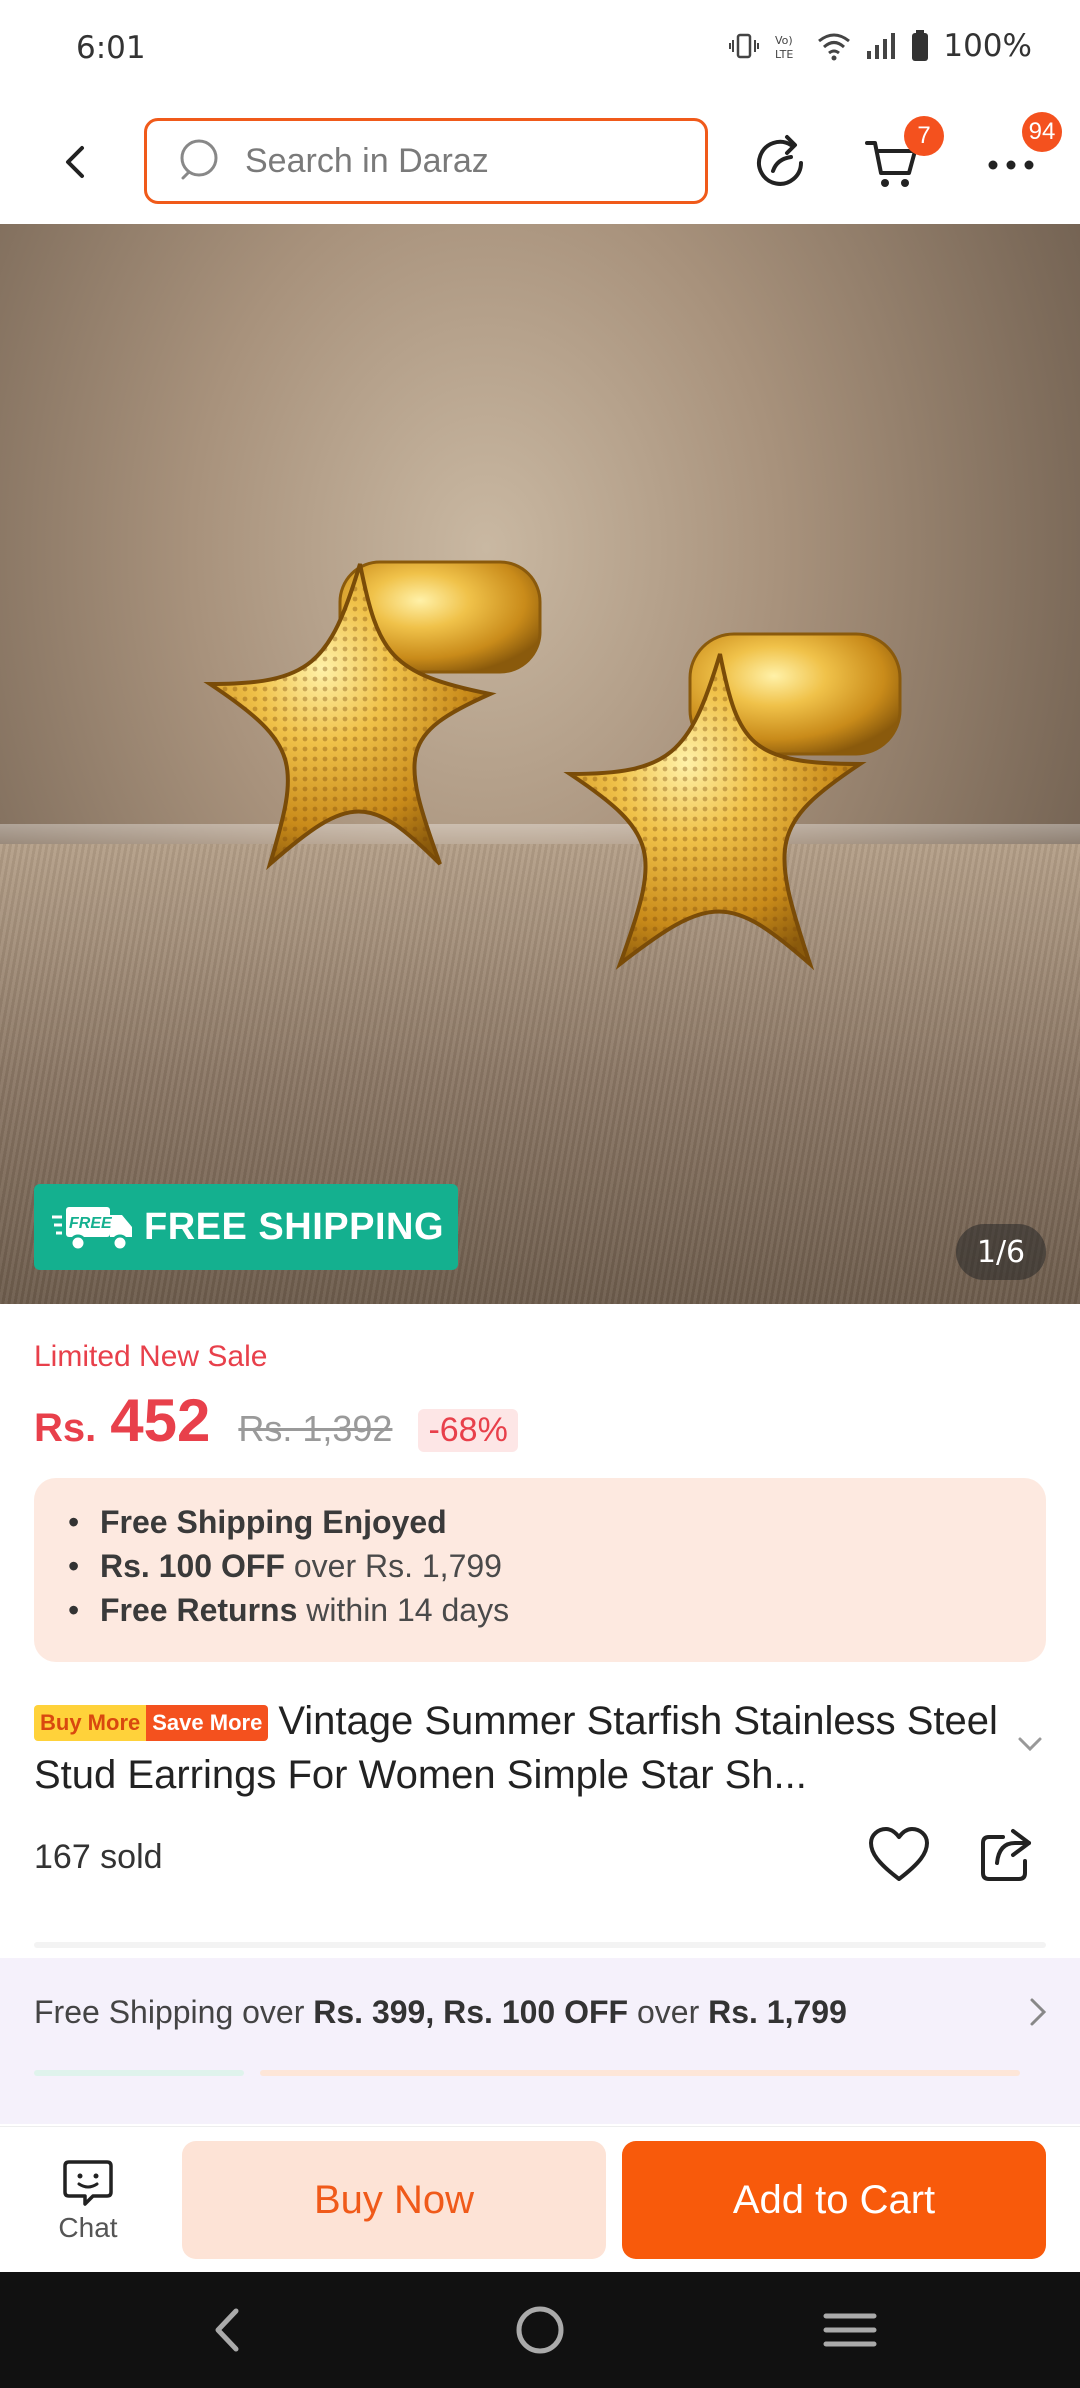 The width and height of the screenshot is (1080, 2388). What do you see at coordinates (540, 1566) in the screenshot?
I see `benefit-item: Rs. 100 OFF over Rs. 1,799` at bounding box center [540, 1566].